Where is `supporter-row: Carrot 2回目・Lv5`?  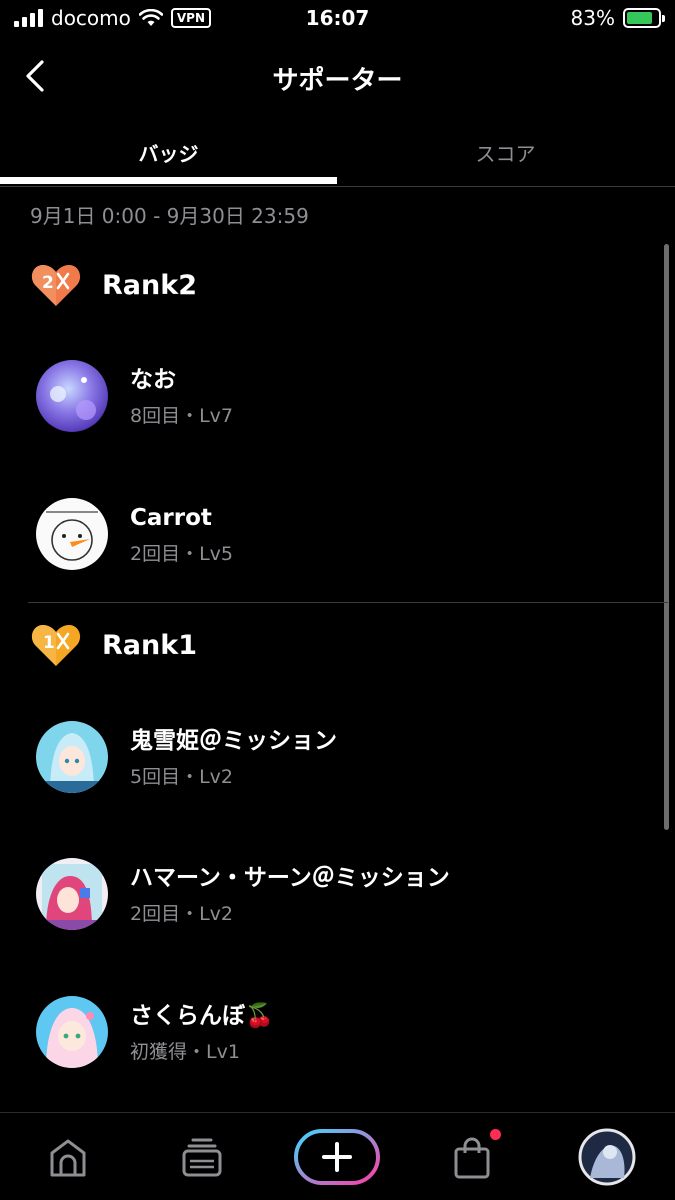
supporter-row: Carrot 2回目・Lv5 is located at coordinates (134, 534).